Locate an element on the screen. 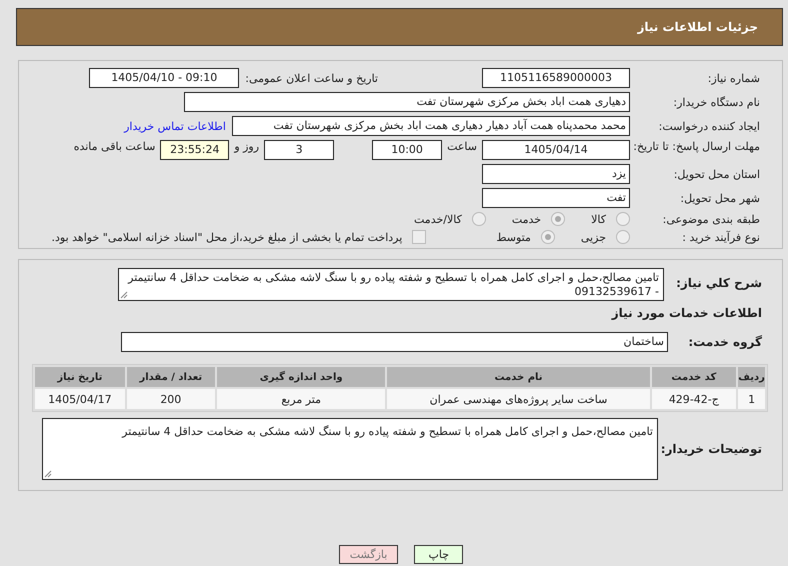  remaining-time-field: 23:55:24 is located at coordinates (195, 150).